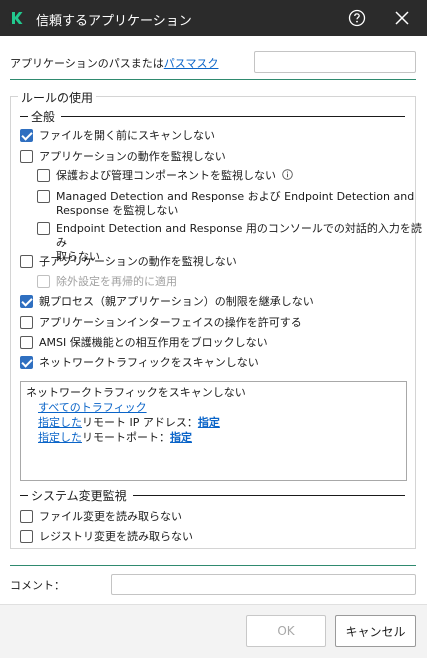  Describe the element at coordinates (176, 301) in the screenshot. I see `rule-label: 親プロセス（親アプリケーション）の制限を継承しない` at that location.